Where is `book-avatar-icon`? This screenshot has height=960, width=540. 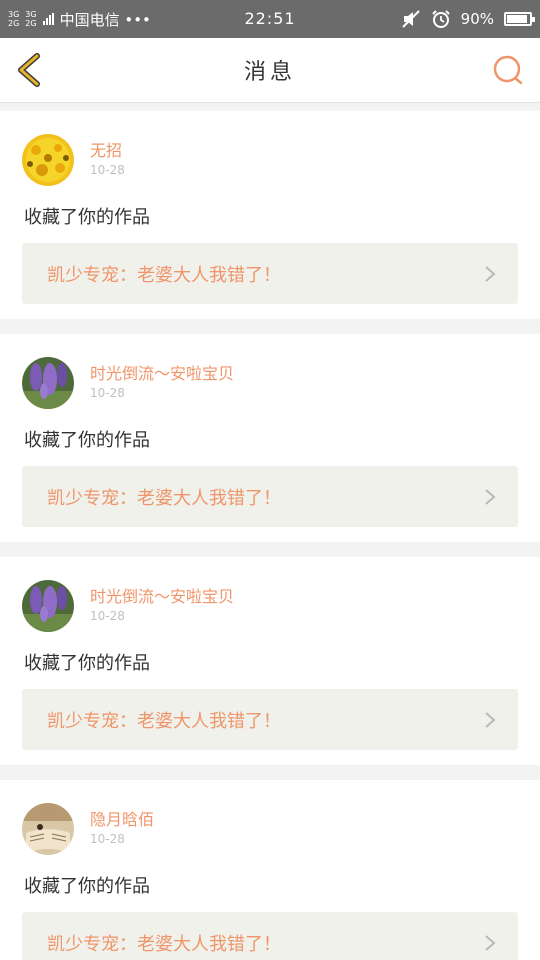 book-avatar-icon is located at coordinates (48, 829).